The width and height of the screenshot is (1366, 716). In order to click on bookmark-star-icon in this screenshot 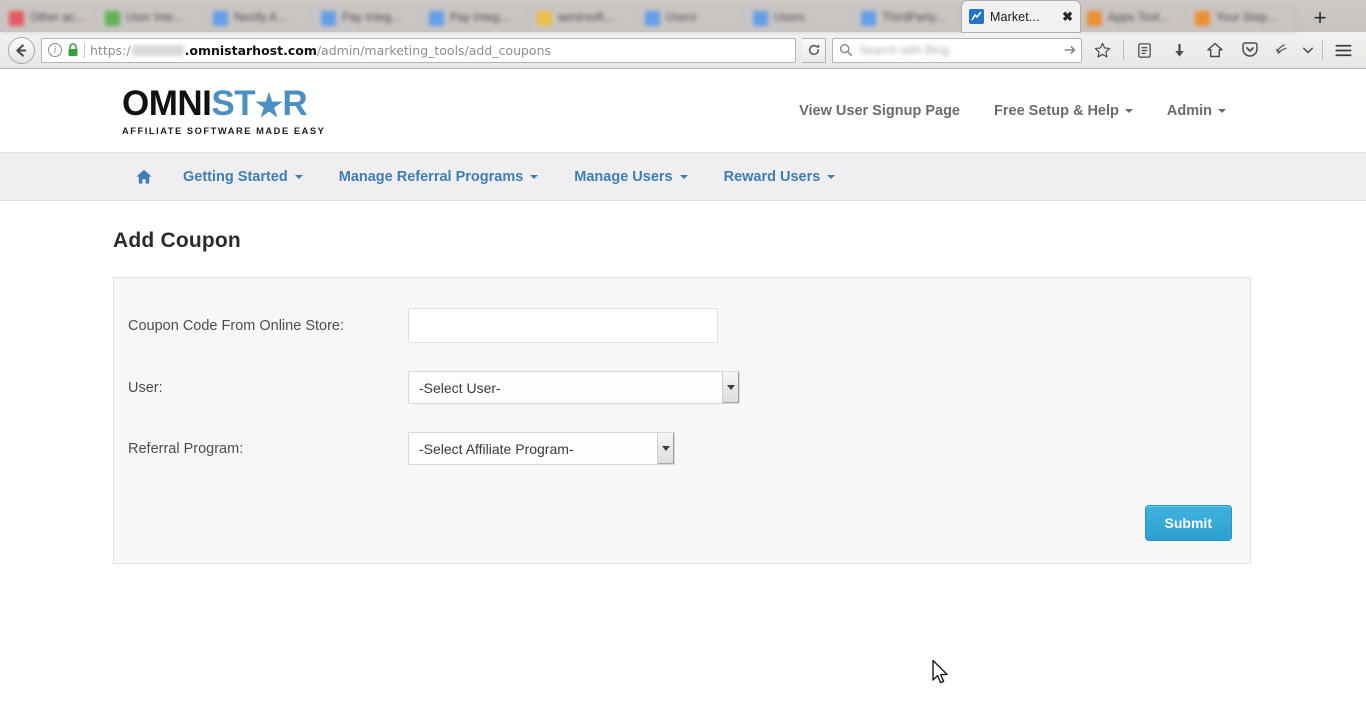, I will do `click(1102, 50)`.